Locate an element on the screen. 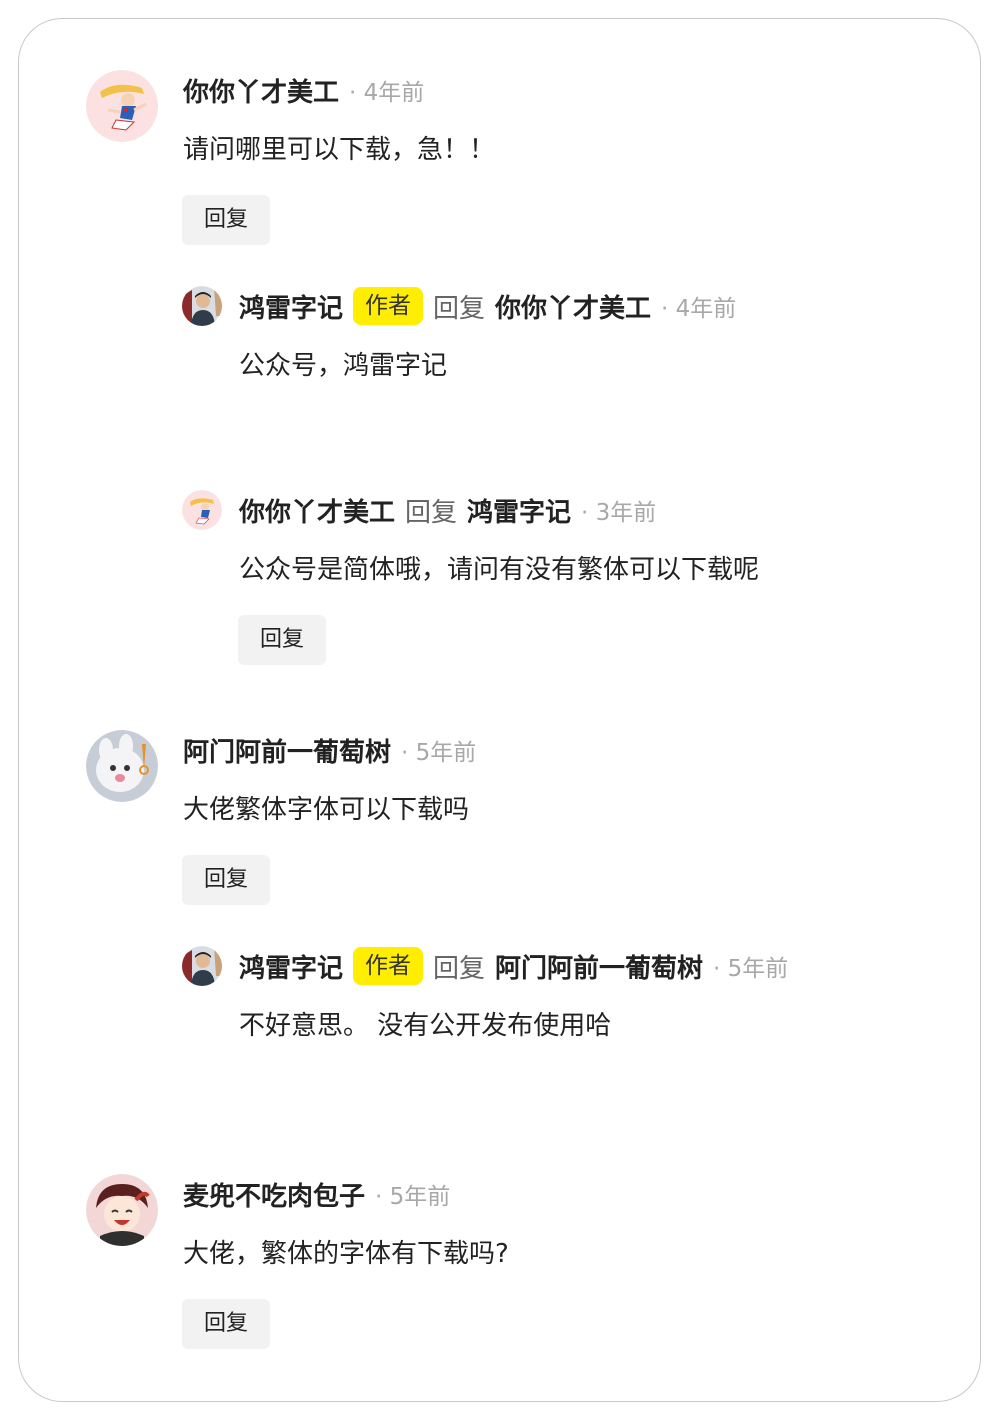 The image size is (1001, 1422). comment-text: 请问哪里可以下载，急！！ is located at coordinates (339, 150).